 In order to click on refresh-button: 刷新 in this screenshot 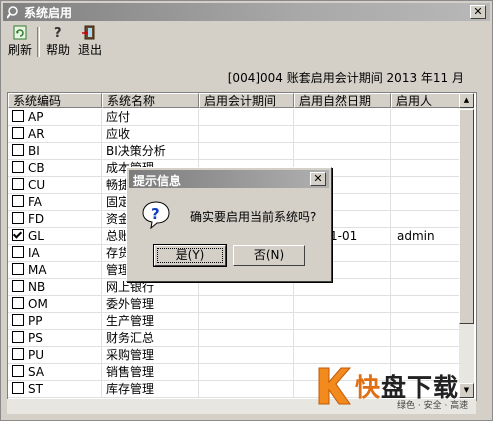, I will do `click(20, 41)`.